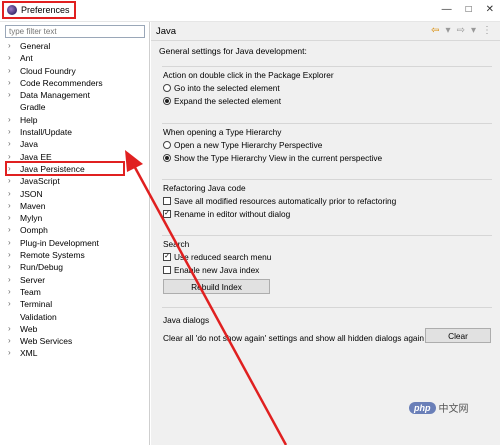  I want to click on sidebar-item-json: › JSON, so click(75, 194).